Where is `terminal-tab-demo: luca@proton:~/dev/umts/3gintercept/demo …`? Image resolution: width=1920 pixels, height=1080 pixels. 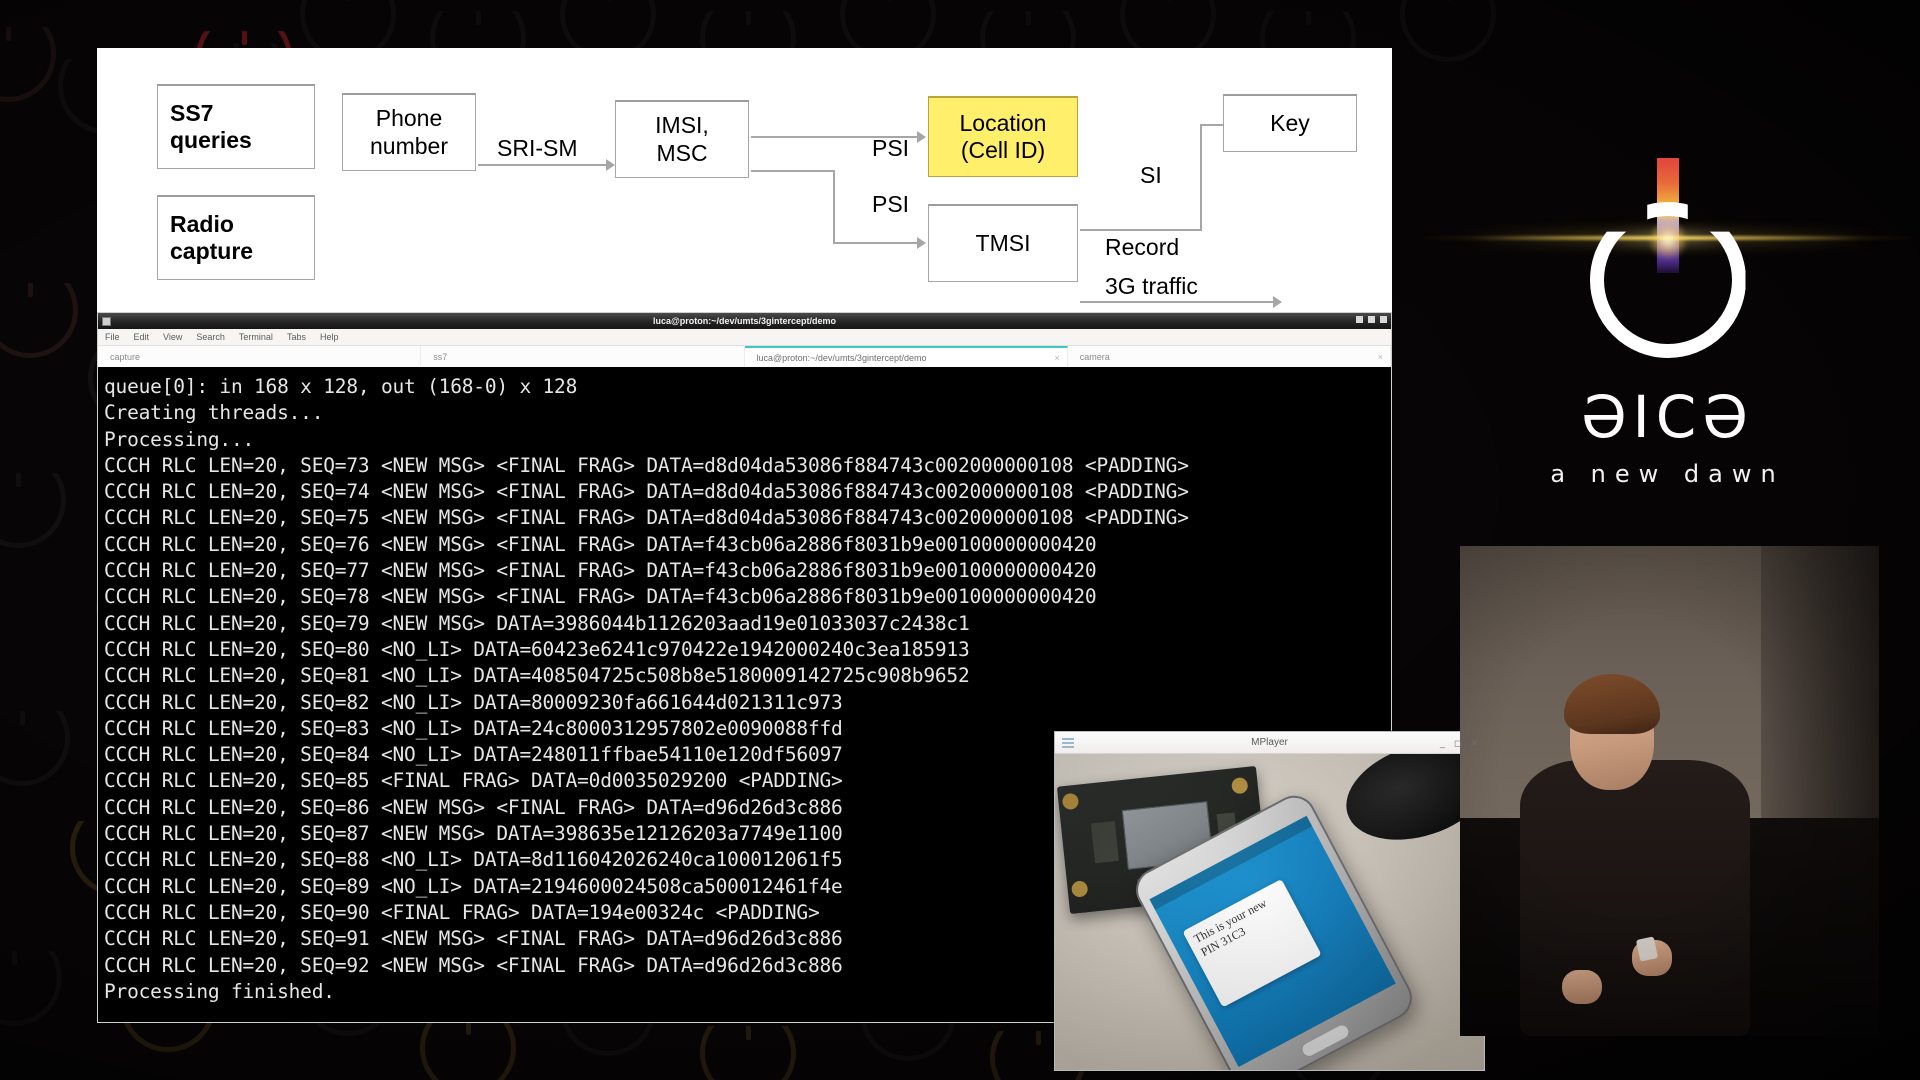 terminal-tab-demo: luca@proton:~/dev/umts/3gintercept/demo … is located at coordinates (906, 356).